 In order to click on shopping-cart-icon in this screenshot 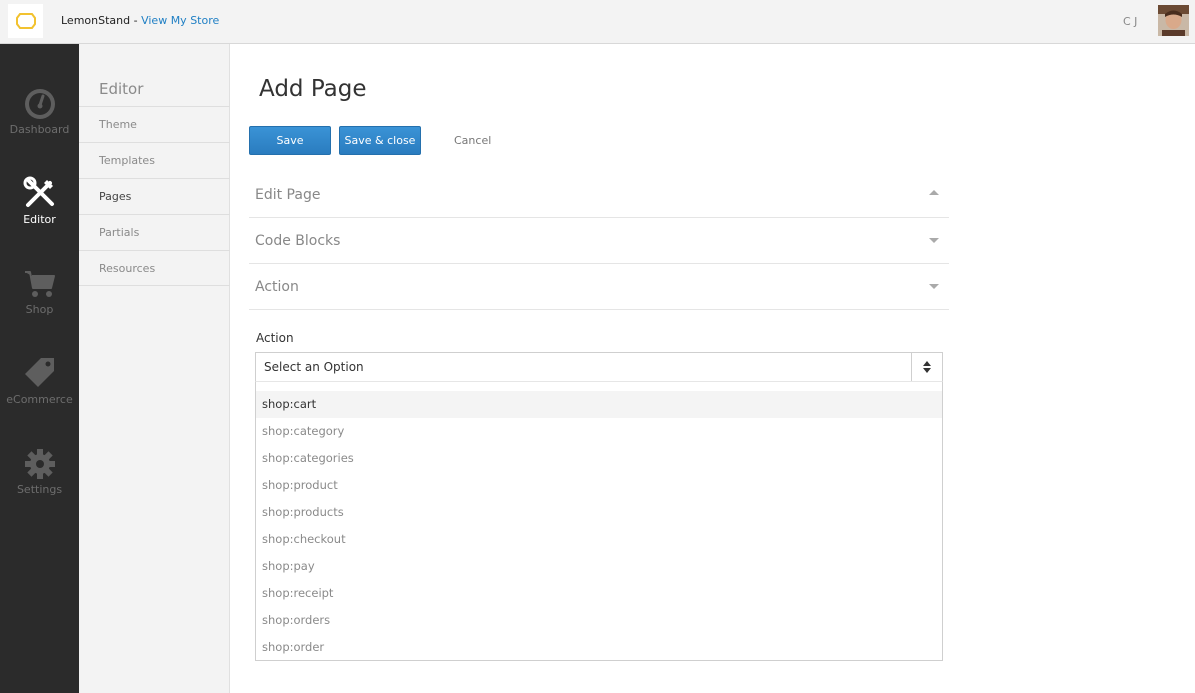, I will do `click(39, 280)`.